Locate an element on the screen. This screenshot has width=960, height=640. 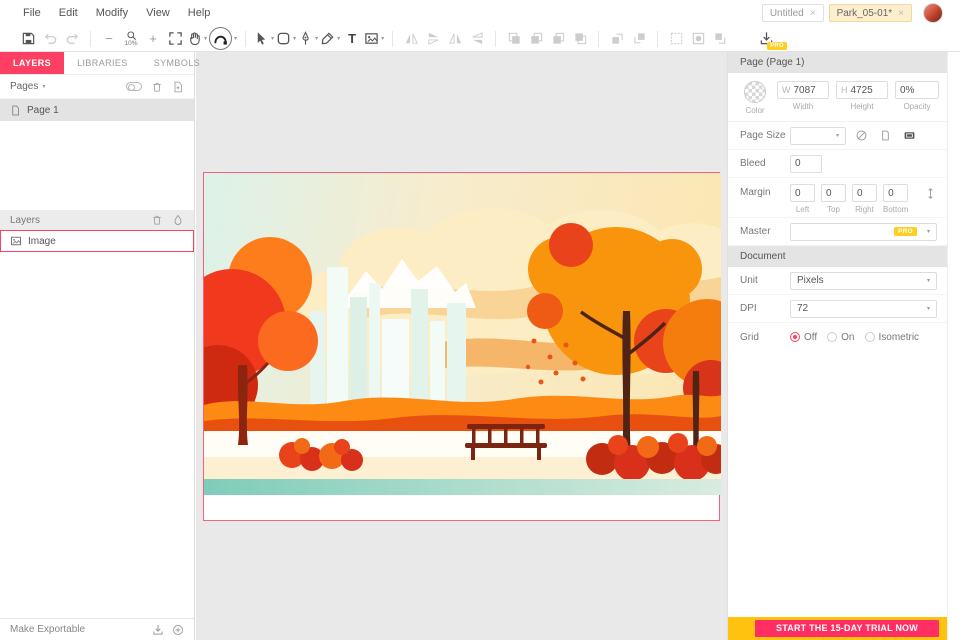
redo-button is located at coordinates (72, 39).